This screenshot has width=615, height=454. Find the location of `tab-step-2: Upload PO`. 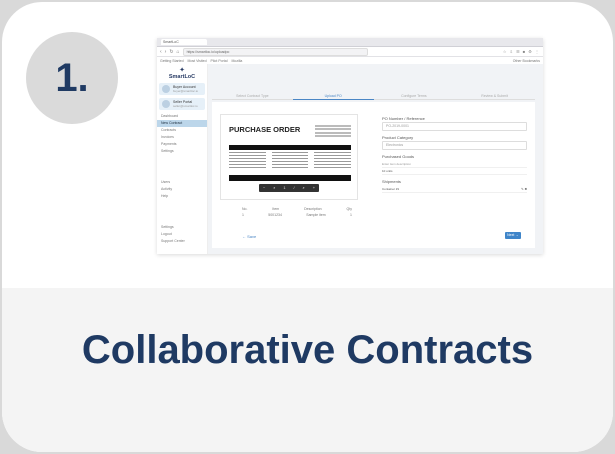

tab-step-2: Upload PO is located at coordinates (333, 97).